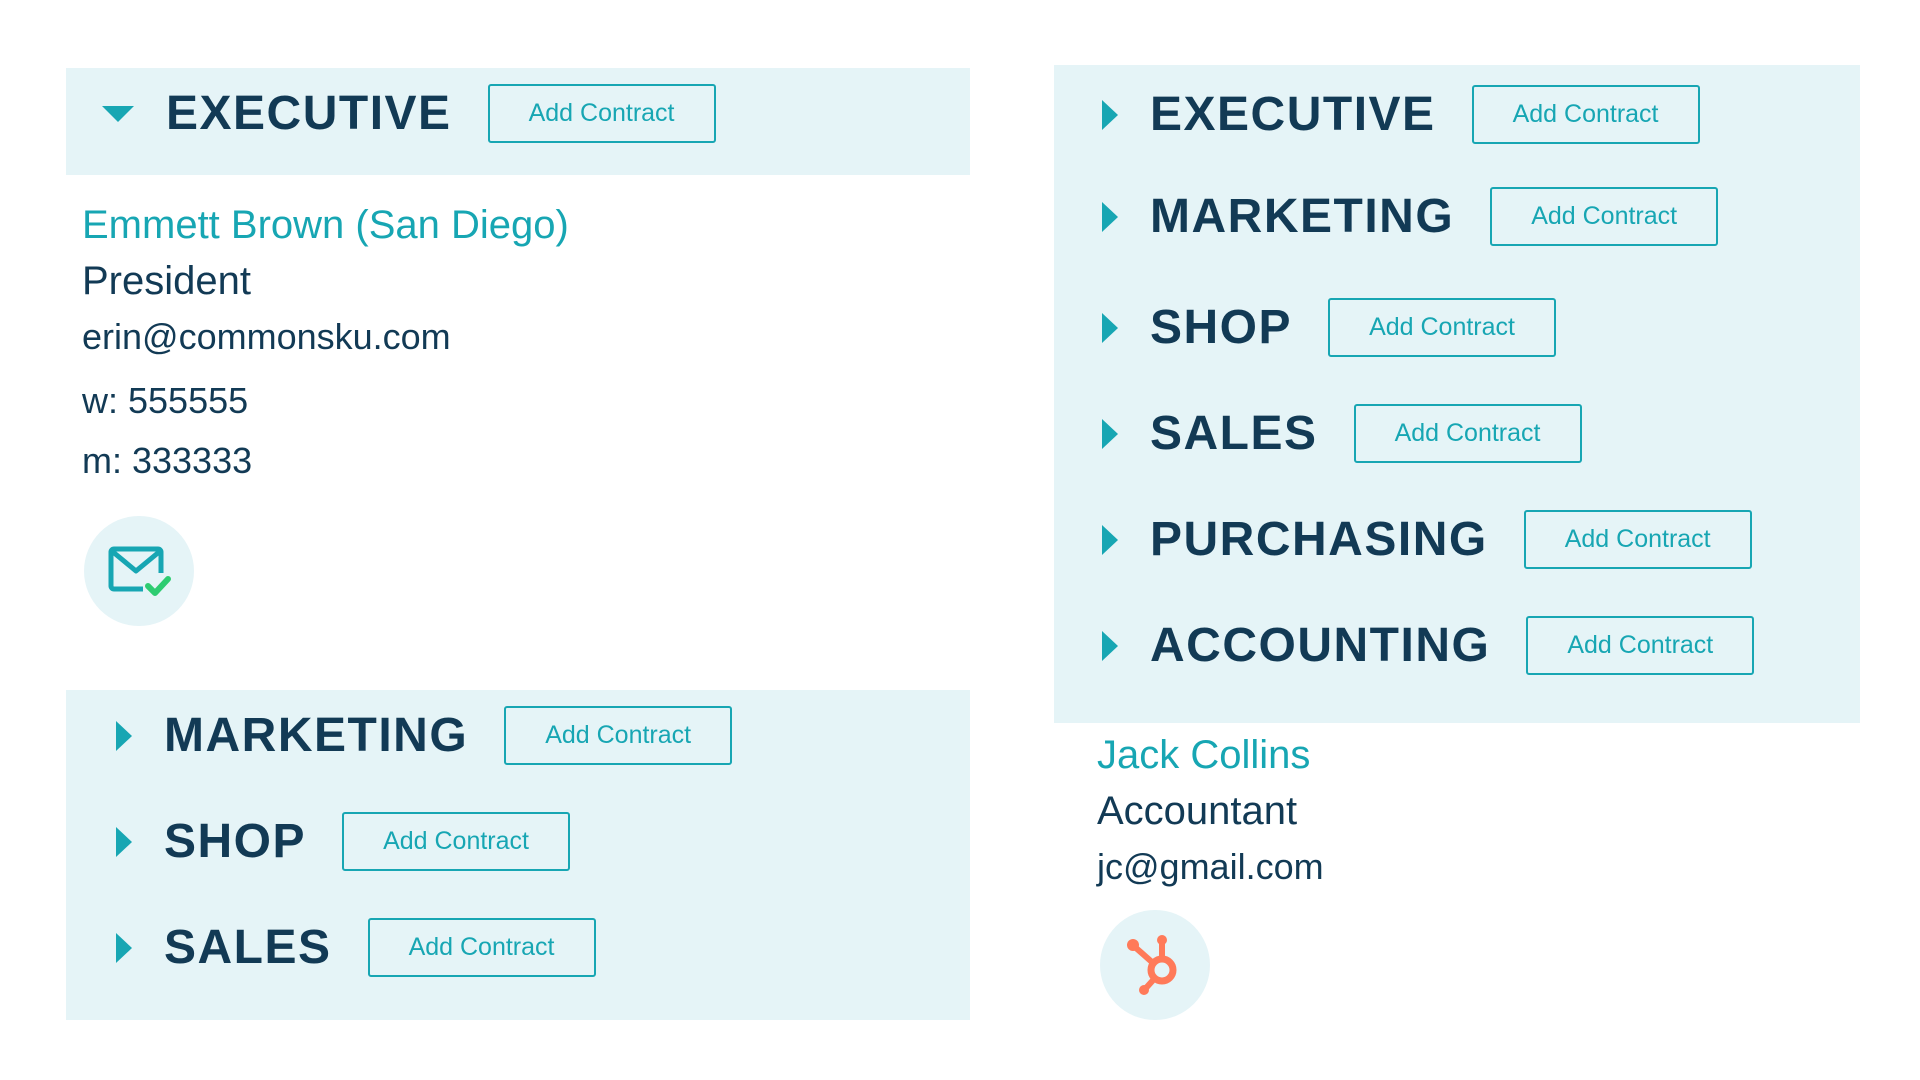  I want to click on contact-name: Jack Collins, so click(1203, 755).